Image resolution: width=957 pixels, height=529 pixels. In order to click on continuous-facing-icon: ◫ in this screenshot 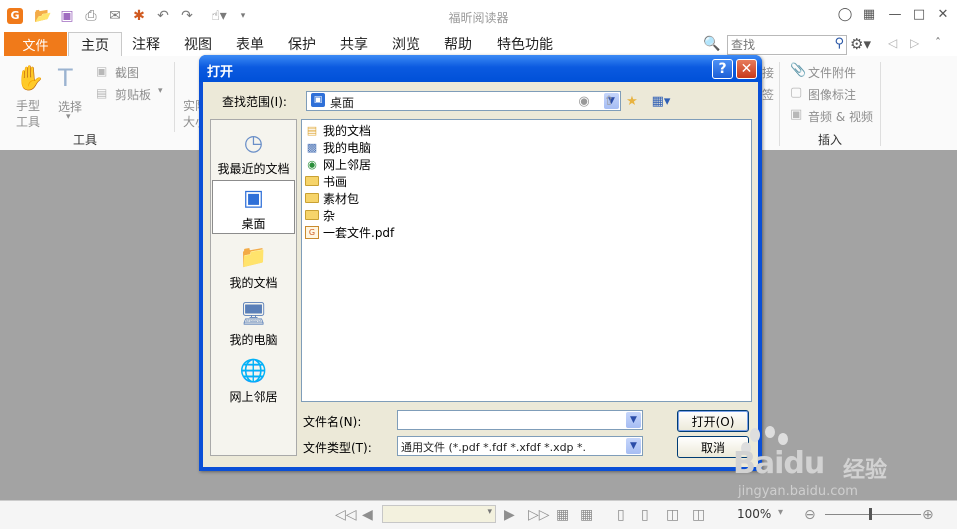, I will do `click(698, 515)`.